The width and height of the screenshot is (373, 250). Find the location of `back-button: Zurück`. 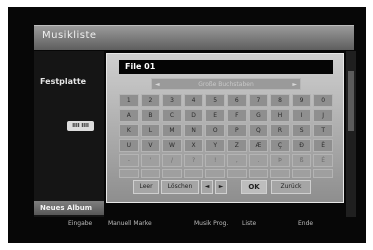

back-button: Zurück is located at coordinates (291, 187).